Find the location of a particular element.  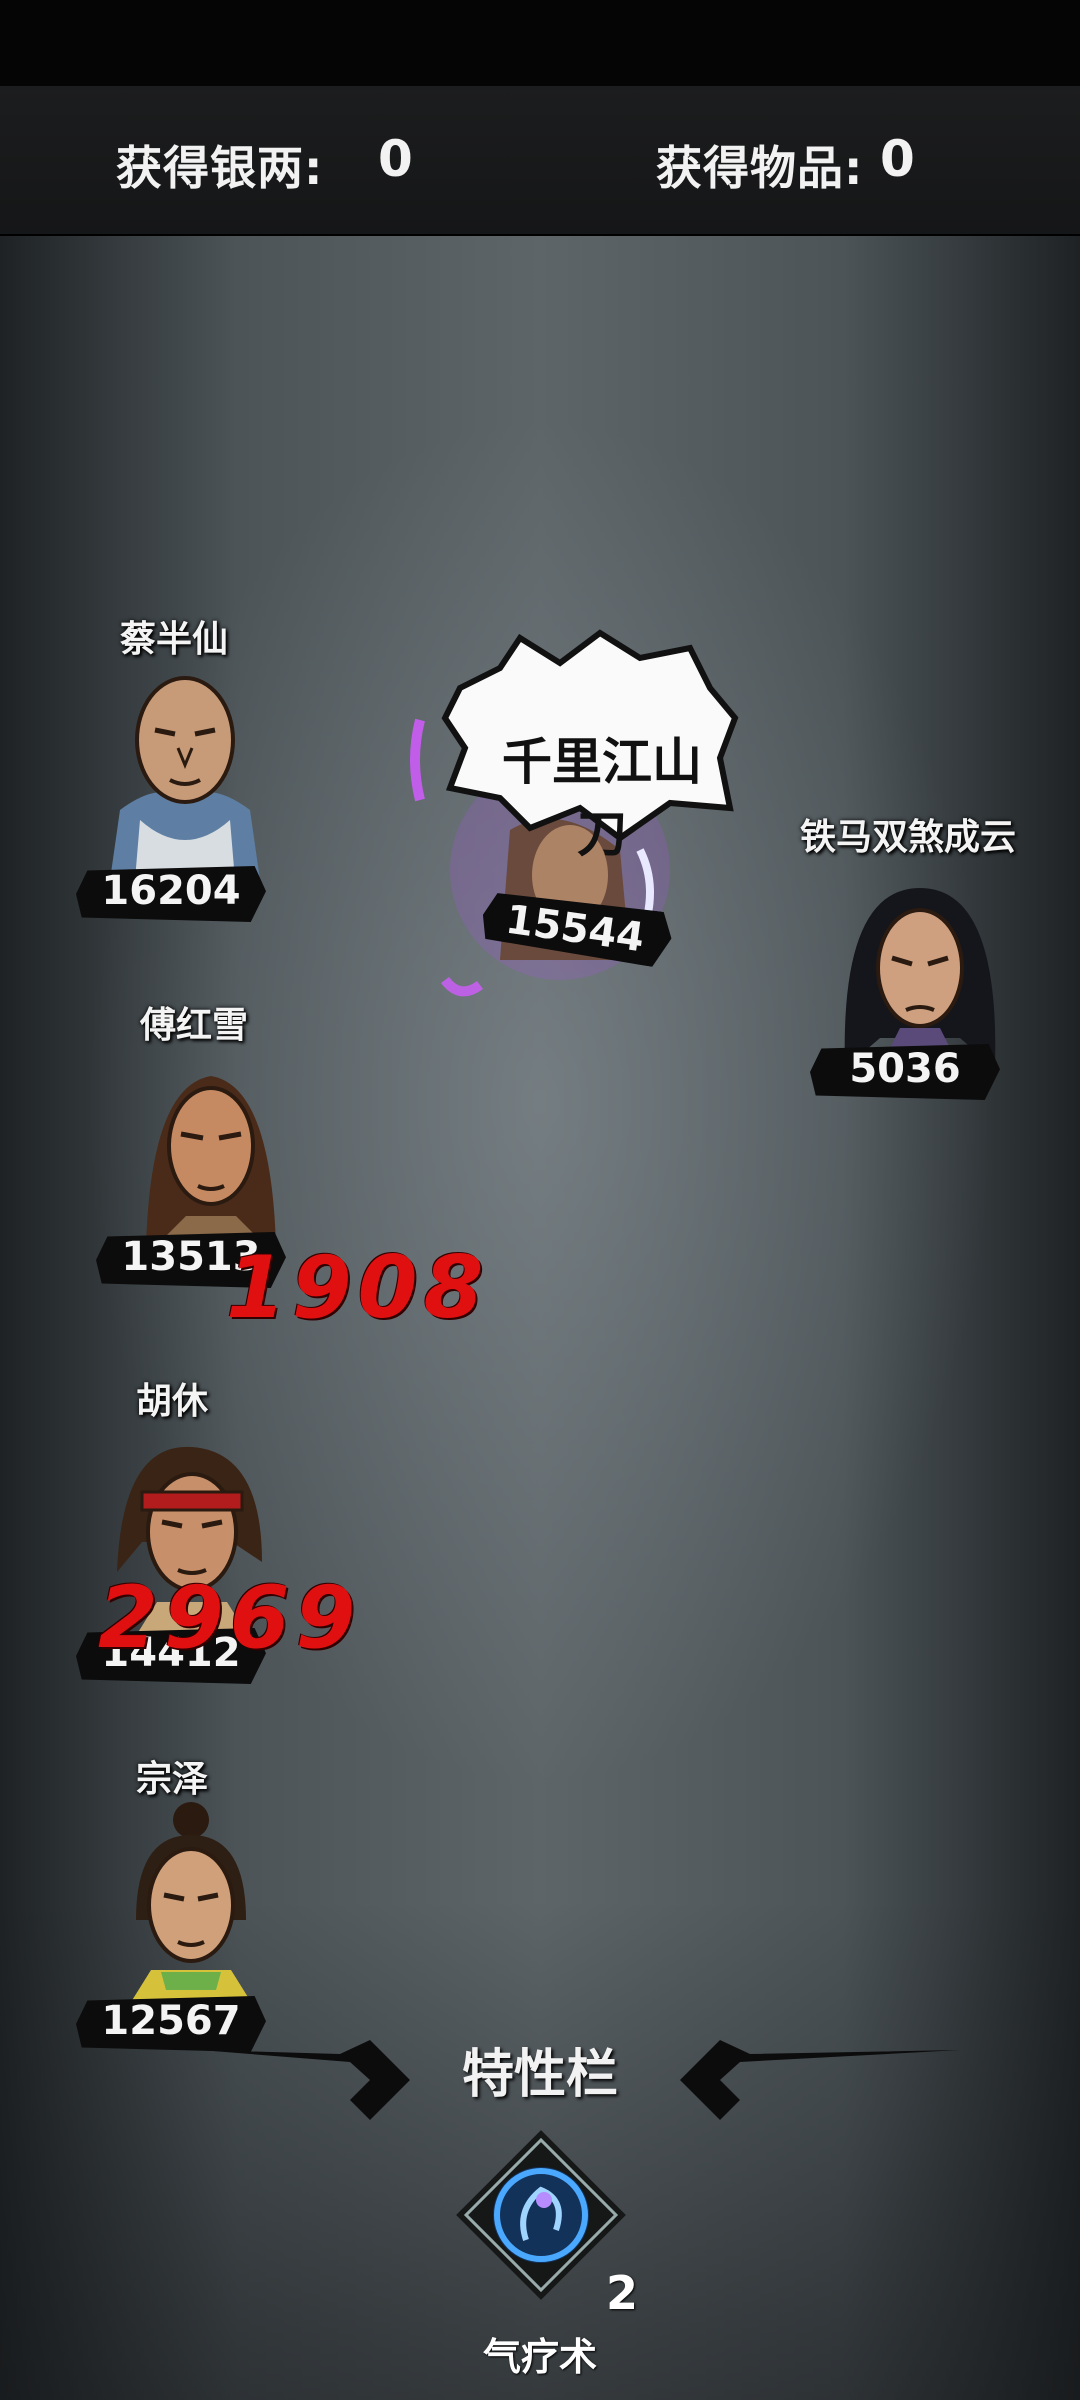

damage-number: 2969 is located at coordinates (230, 1618).